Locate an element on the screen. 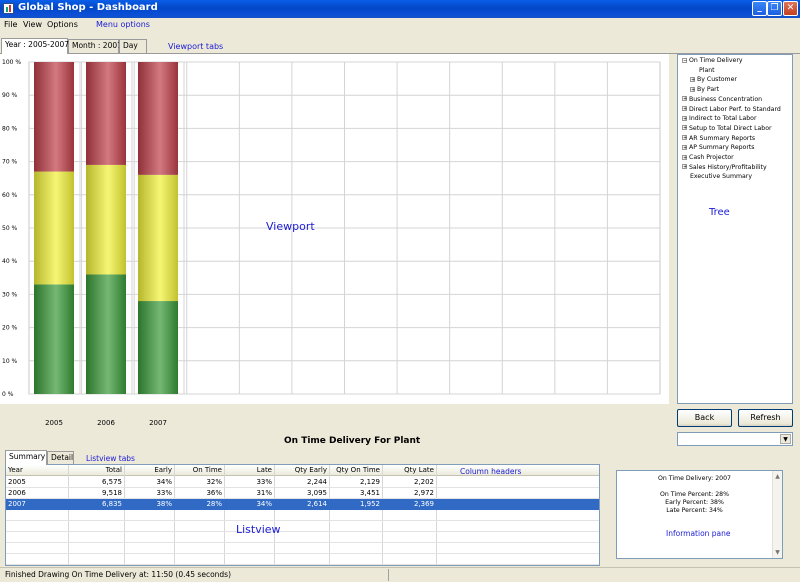 This screenshot has width=800, height=582. tab-detail: Detail is located at coordinates (60, 457).